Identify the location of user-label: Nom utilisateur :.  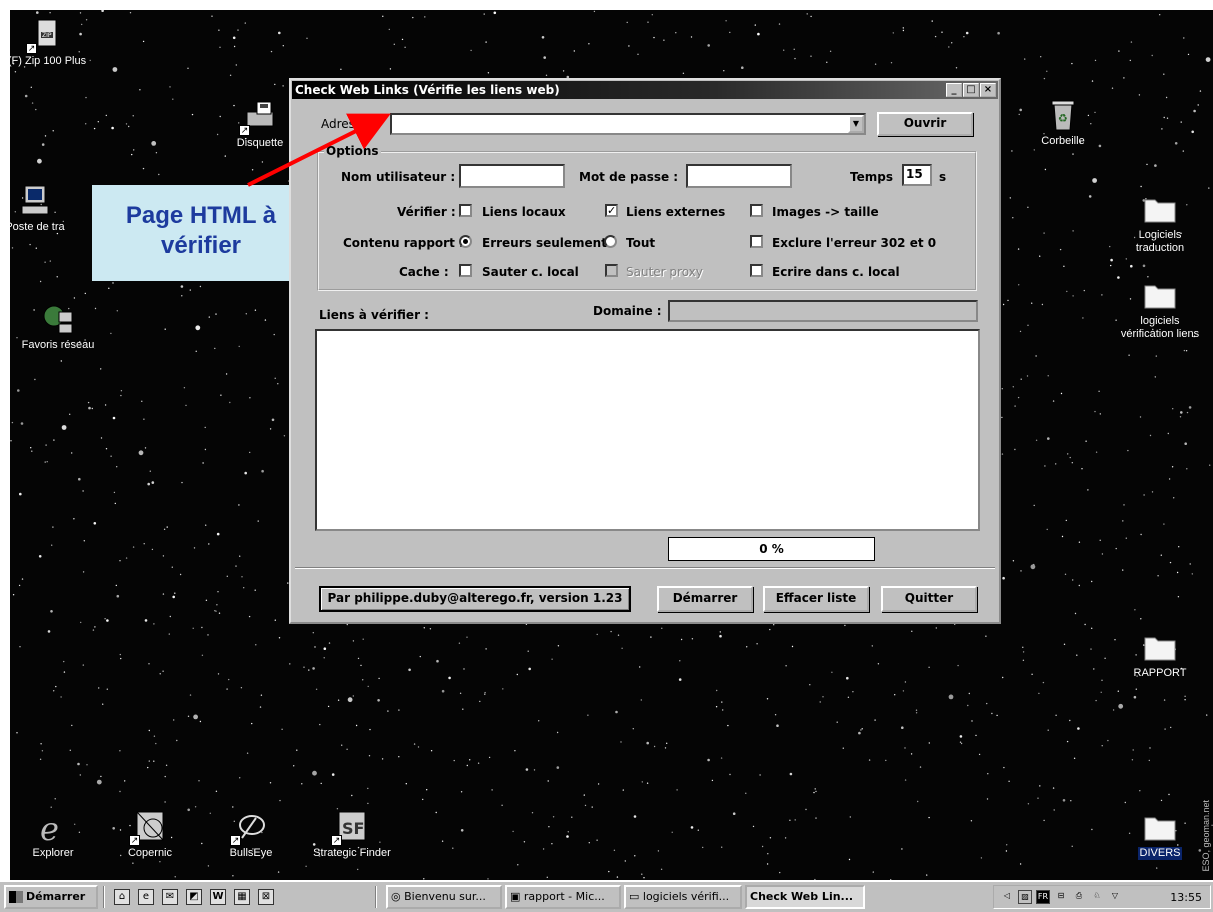
(398, 177).